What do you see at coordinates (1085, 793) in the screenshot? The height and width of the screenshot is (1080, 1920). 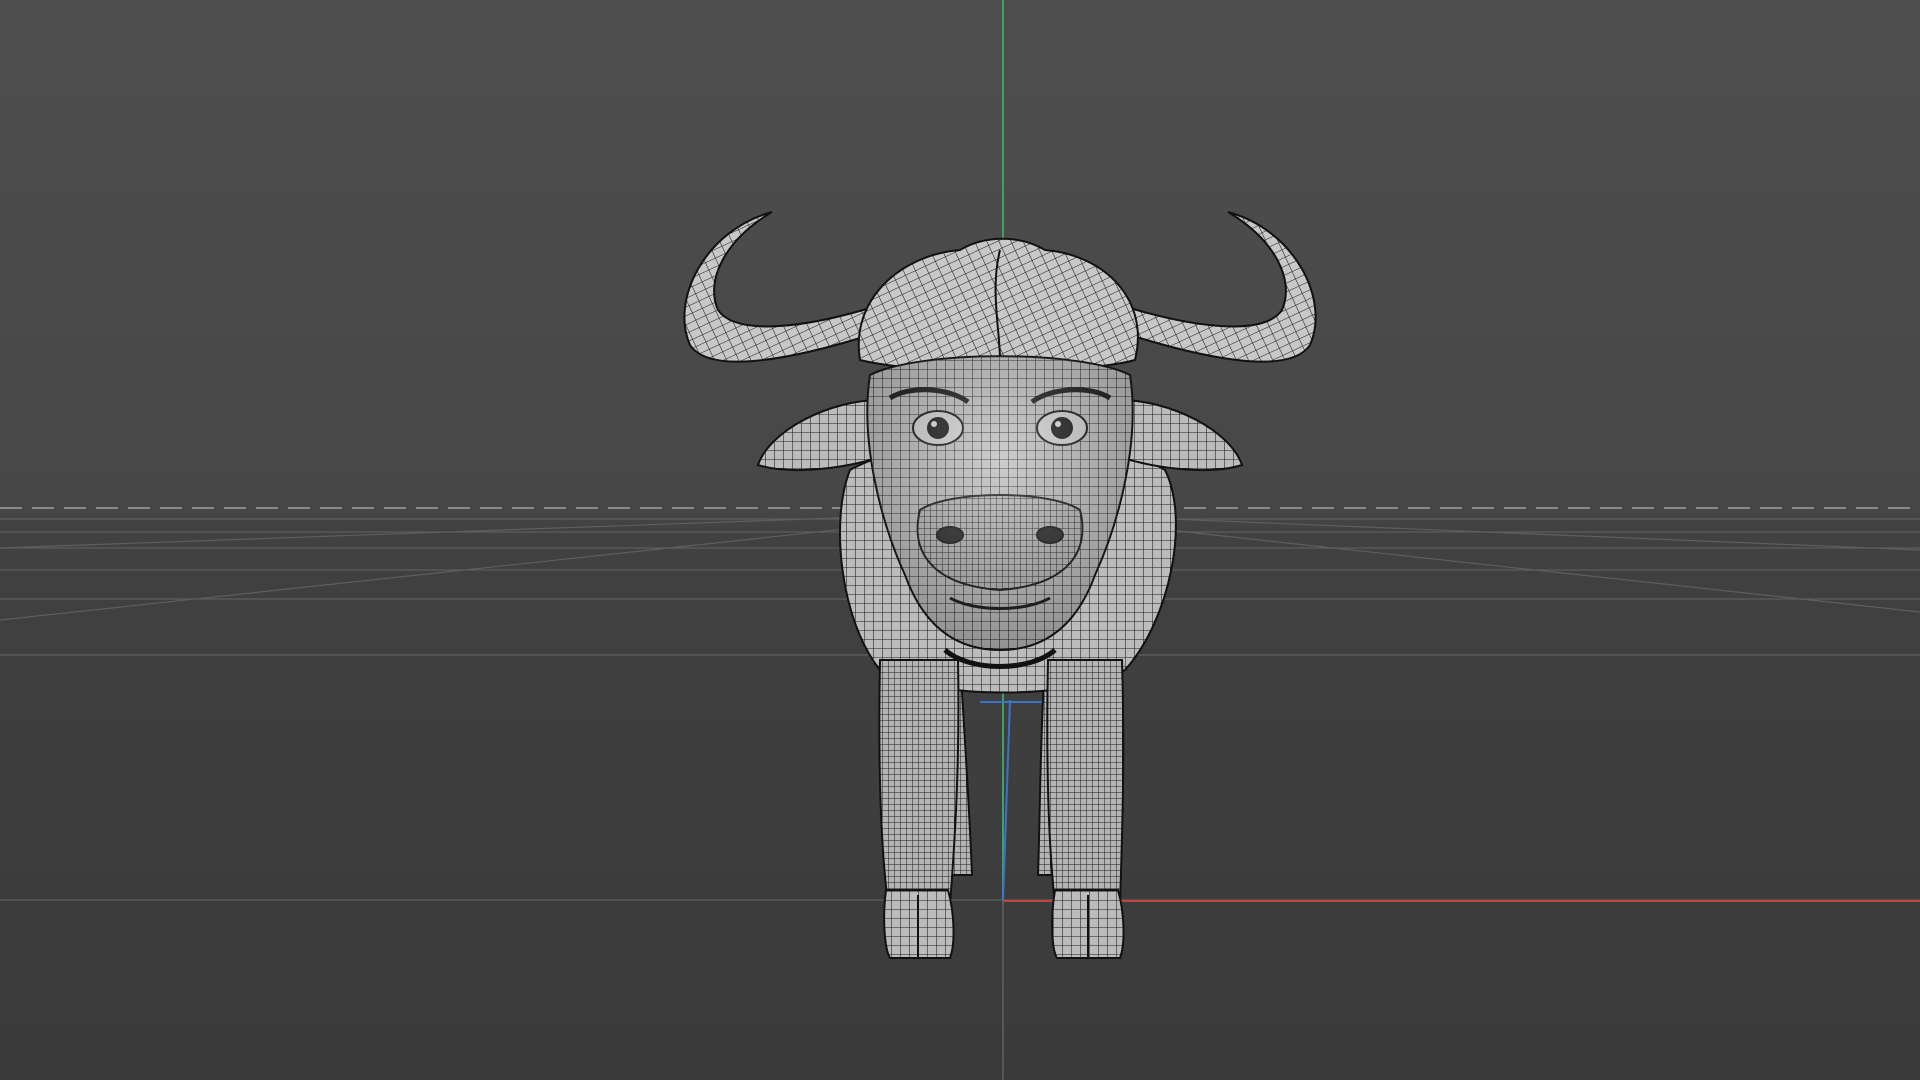 I see `buffalo-front-leg-right` at bounding box center [1085, 793].